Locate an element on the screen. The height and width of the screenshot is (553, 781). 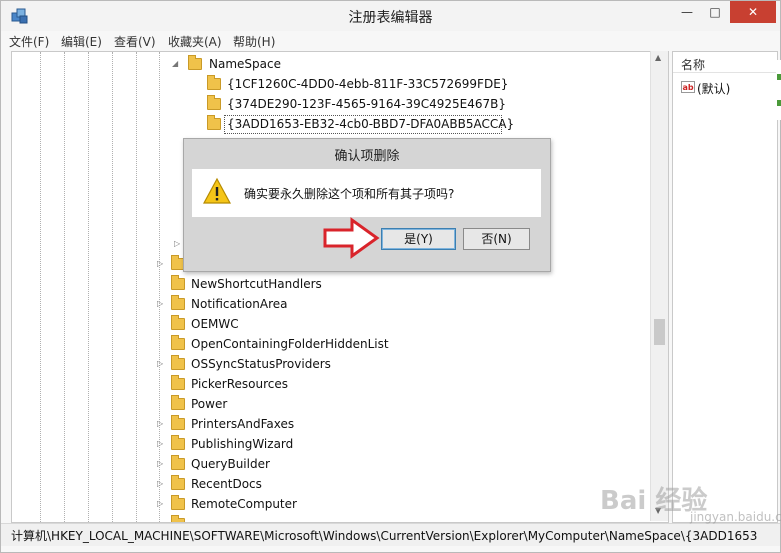
menu-favorites: 收藏夹(A) is located at coordinates (195, 41).